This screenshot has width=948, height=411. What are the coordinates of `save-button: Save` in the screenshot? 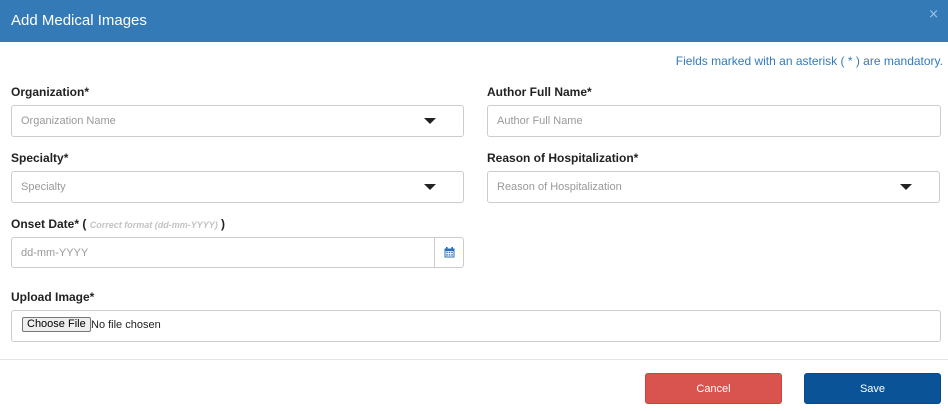 It's located at (872, 388).